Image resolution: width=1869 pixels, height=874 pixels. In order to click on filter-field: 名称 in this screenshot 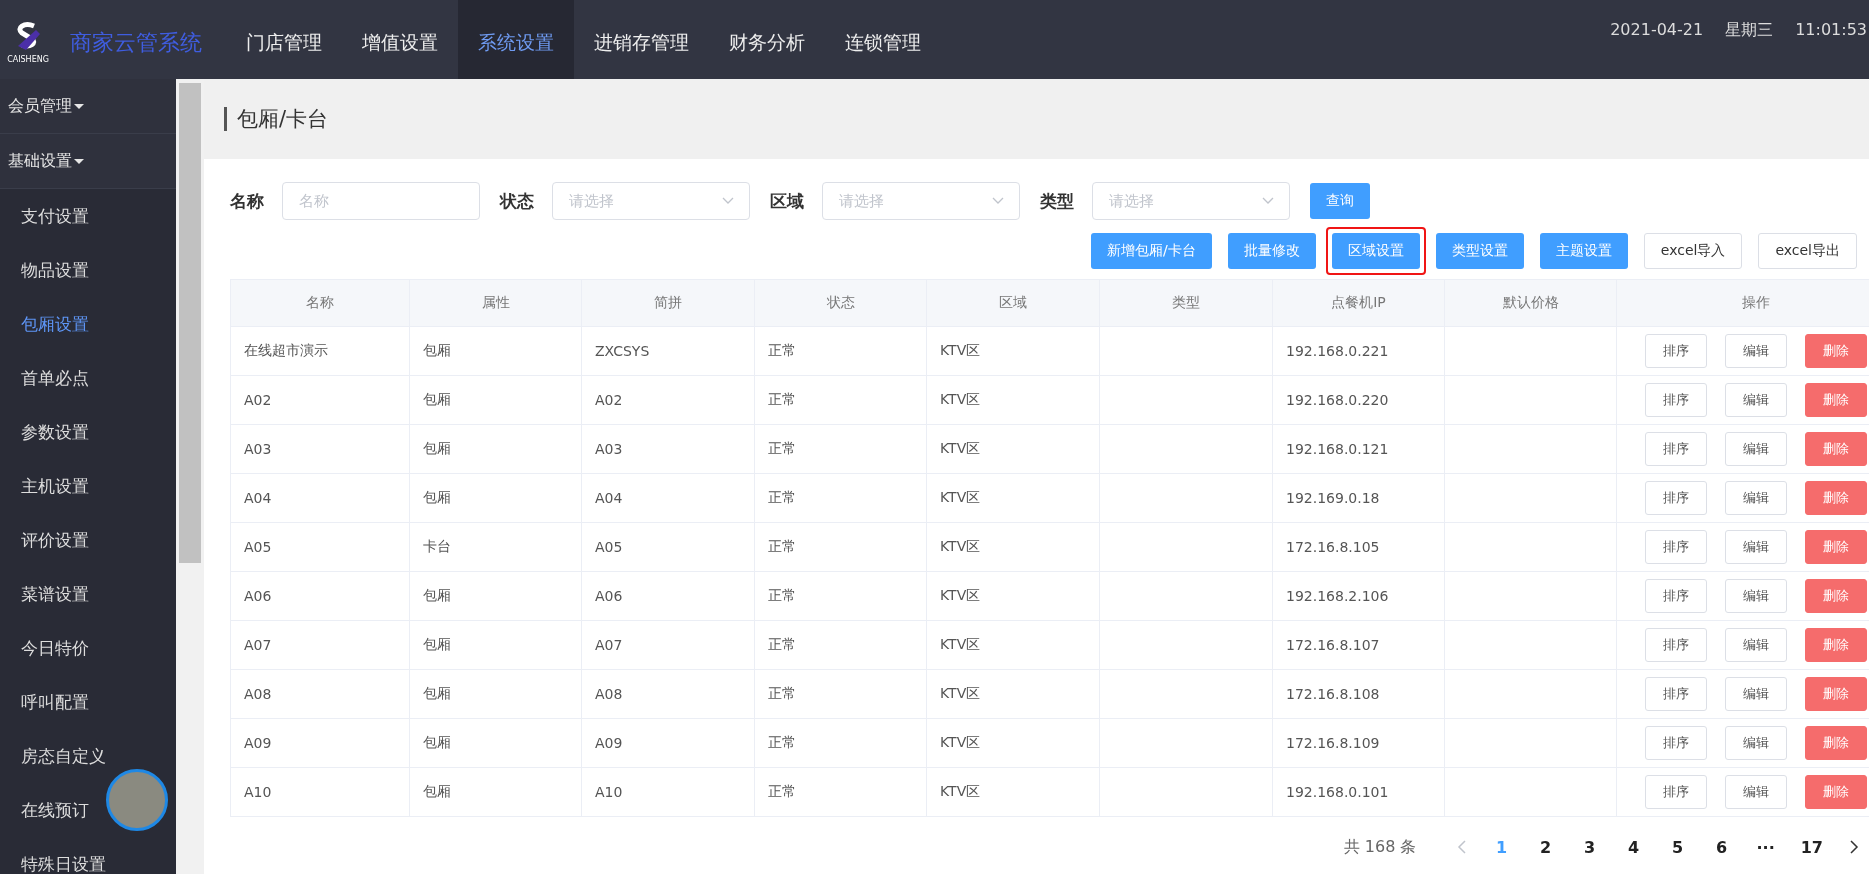, I will do `click(381, 201)`.